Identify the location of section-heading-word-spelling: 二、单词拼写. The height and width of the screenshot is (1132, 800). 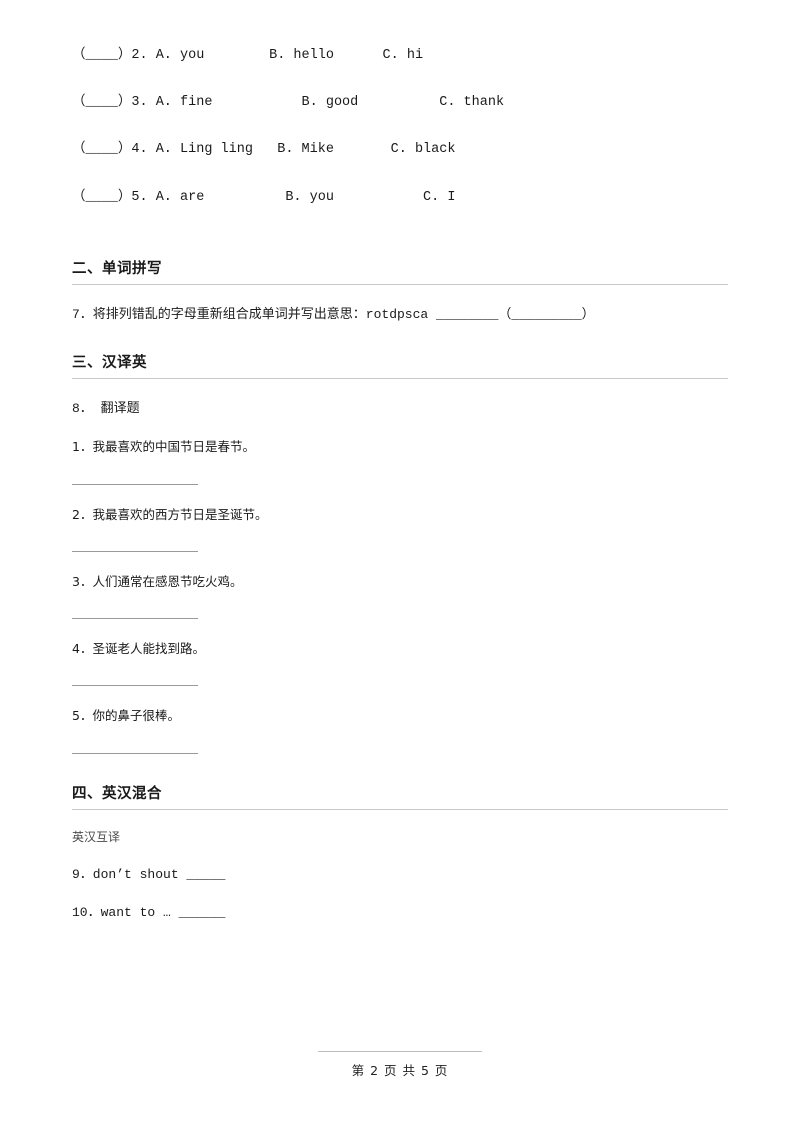
(400, 271).